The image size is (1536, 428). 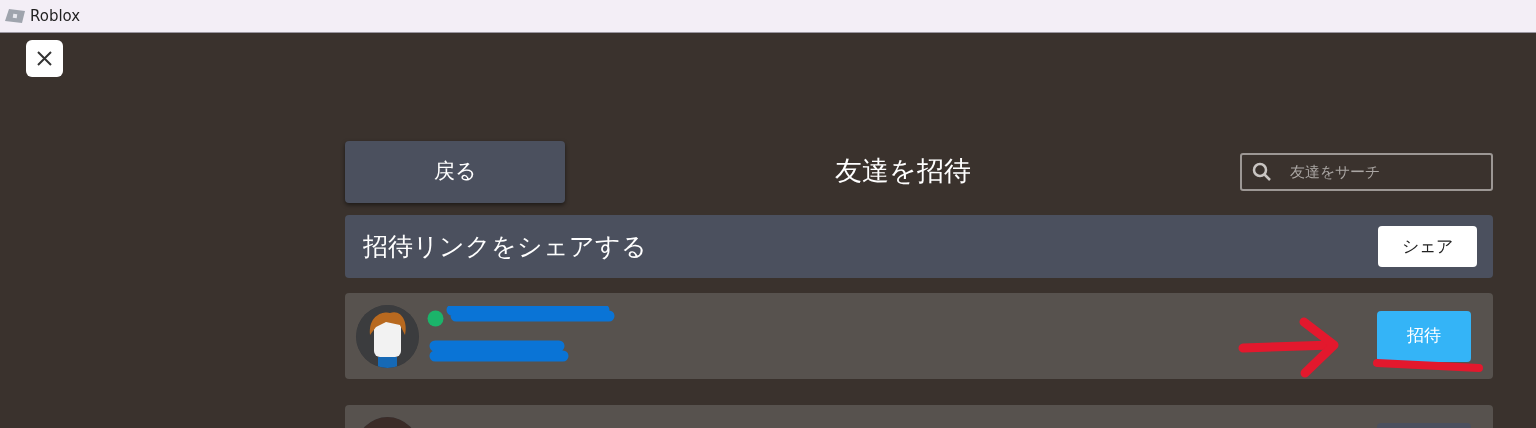 I want to click on app-logo-icon, so click(x=15, y=16).